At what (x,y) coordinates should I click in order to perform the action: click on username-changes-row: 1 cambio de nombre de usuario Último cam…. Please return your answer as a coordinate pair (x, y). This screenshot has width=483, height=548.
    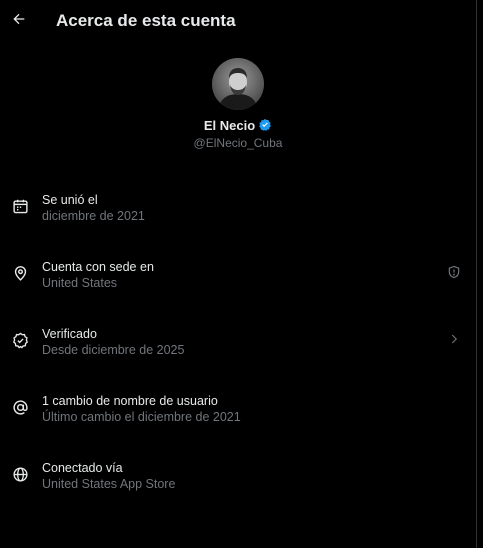
    Looking at the image, I should click on (238, 416).